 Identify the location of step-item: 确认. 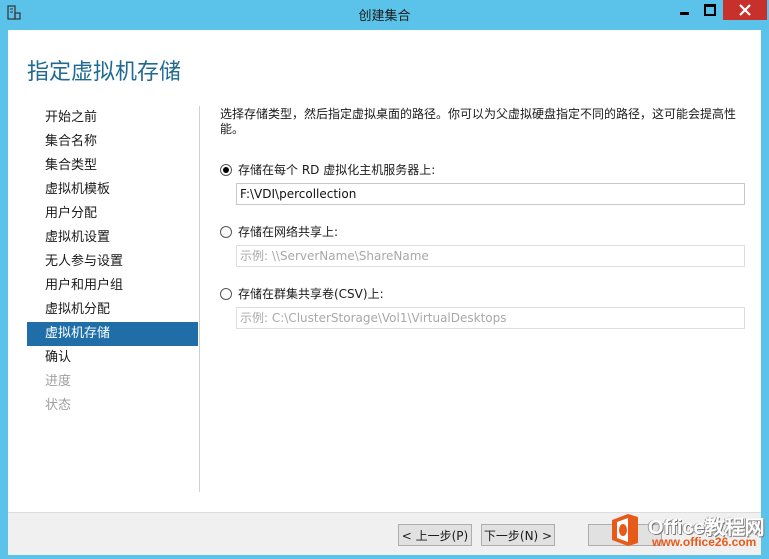
(112, 358).